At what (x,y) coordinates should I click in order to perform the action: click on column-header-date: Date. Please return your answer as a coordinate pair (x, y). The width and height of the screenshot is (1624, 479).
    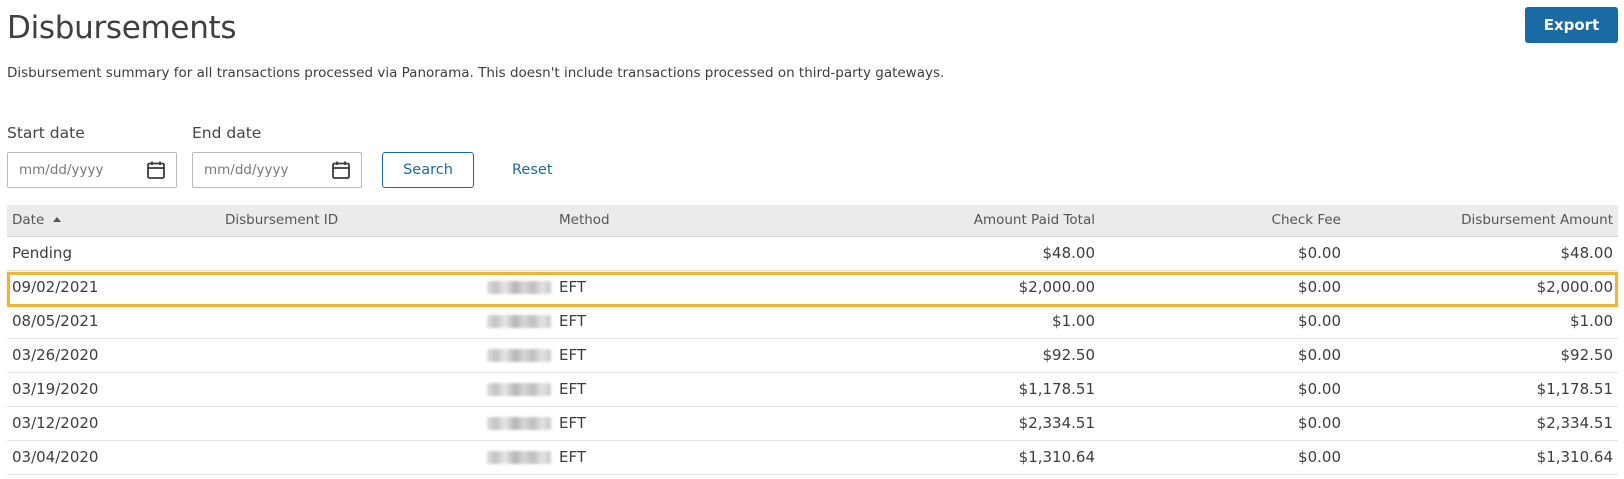
    Looking at the image, I should click on (113, 221).